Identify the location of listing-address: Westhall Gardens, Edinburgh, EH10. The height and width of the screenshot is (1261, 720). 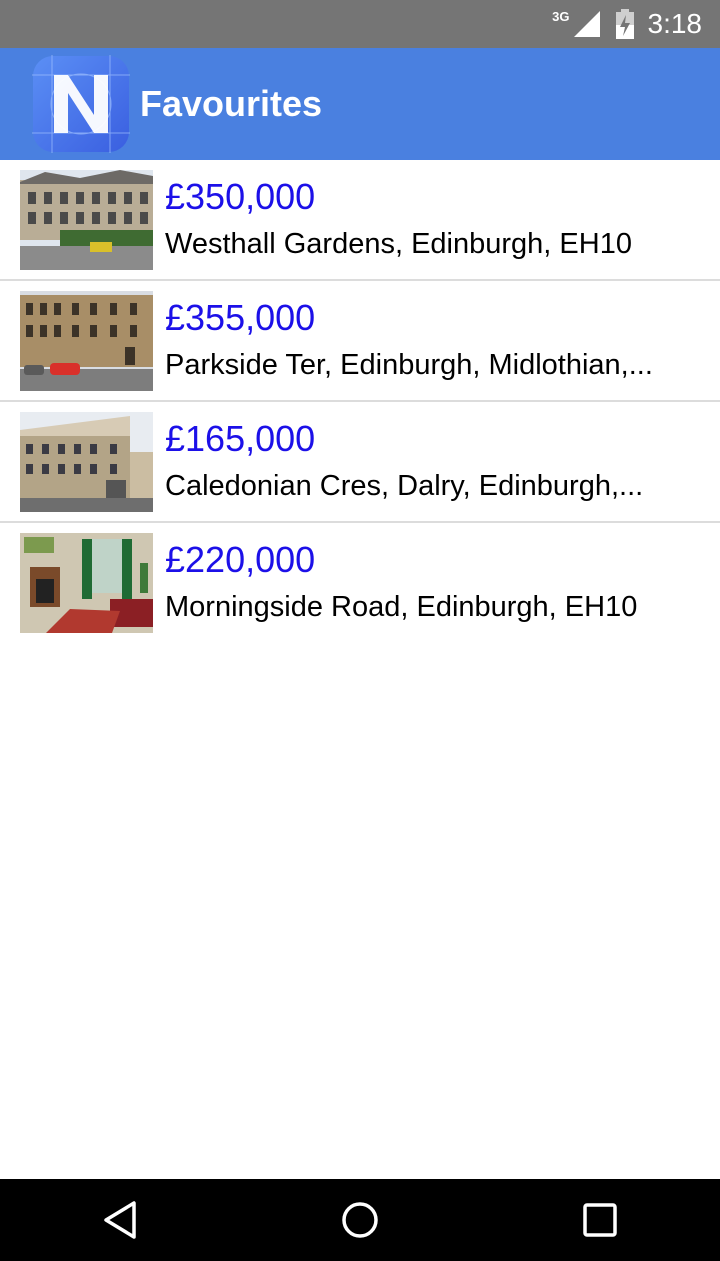
(398, 244).